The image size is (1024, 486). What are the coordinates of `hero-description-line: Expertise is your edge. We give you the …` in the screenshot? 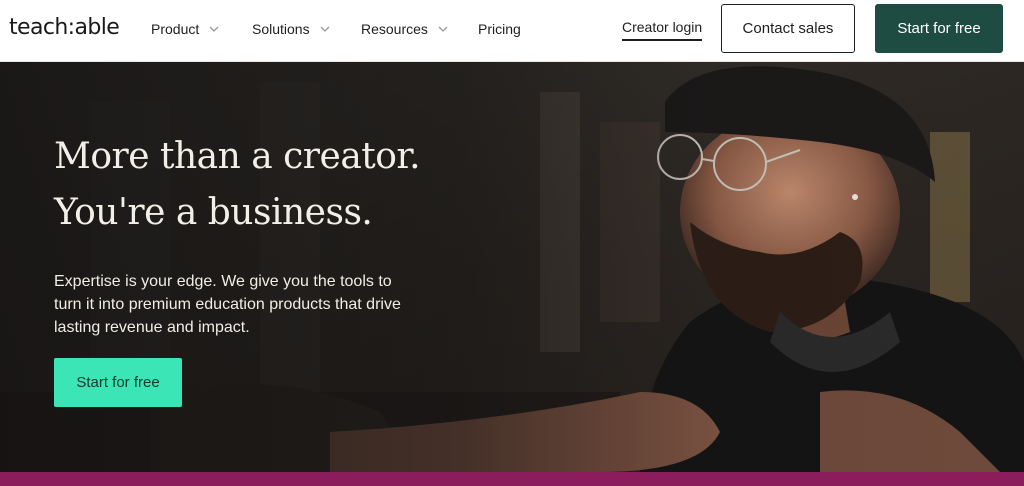 It's located at (223, 281).